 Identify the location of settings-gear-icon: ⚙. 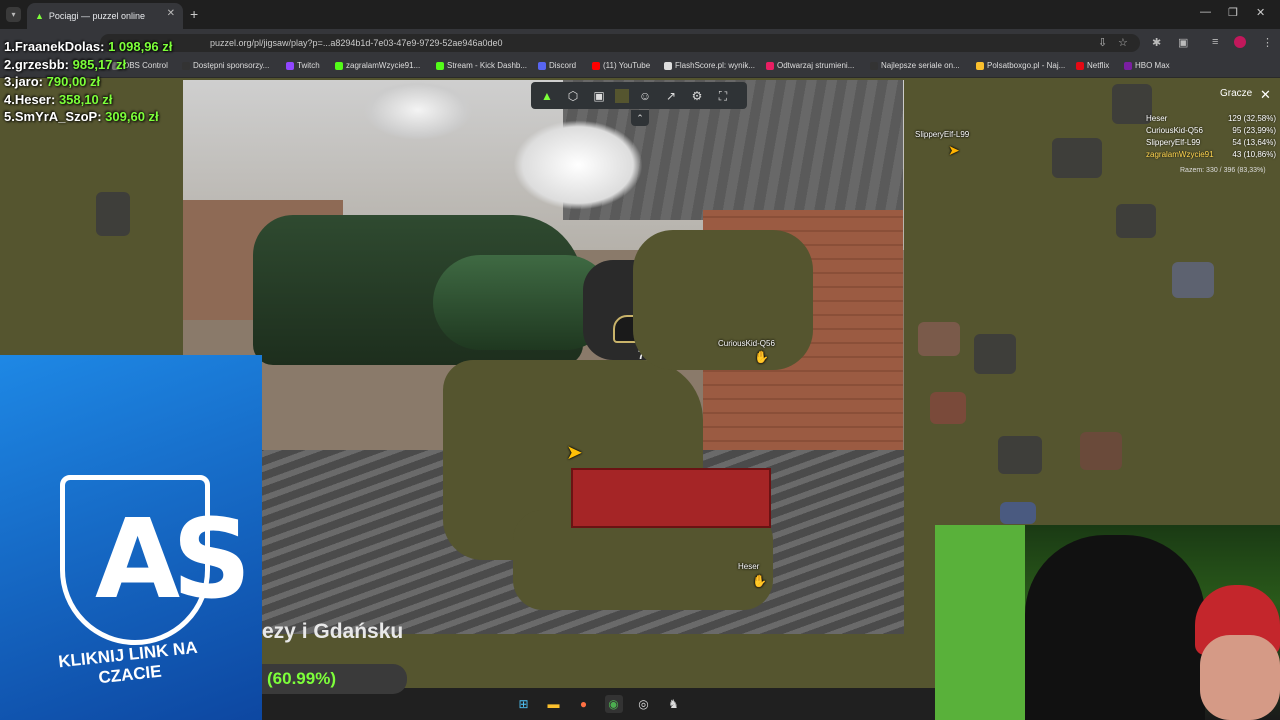
(697, 96).